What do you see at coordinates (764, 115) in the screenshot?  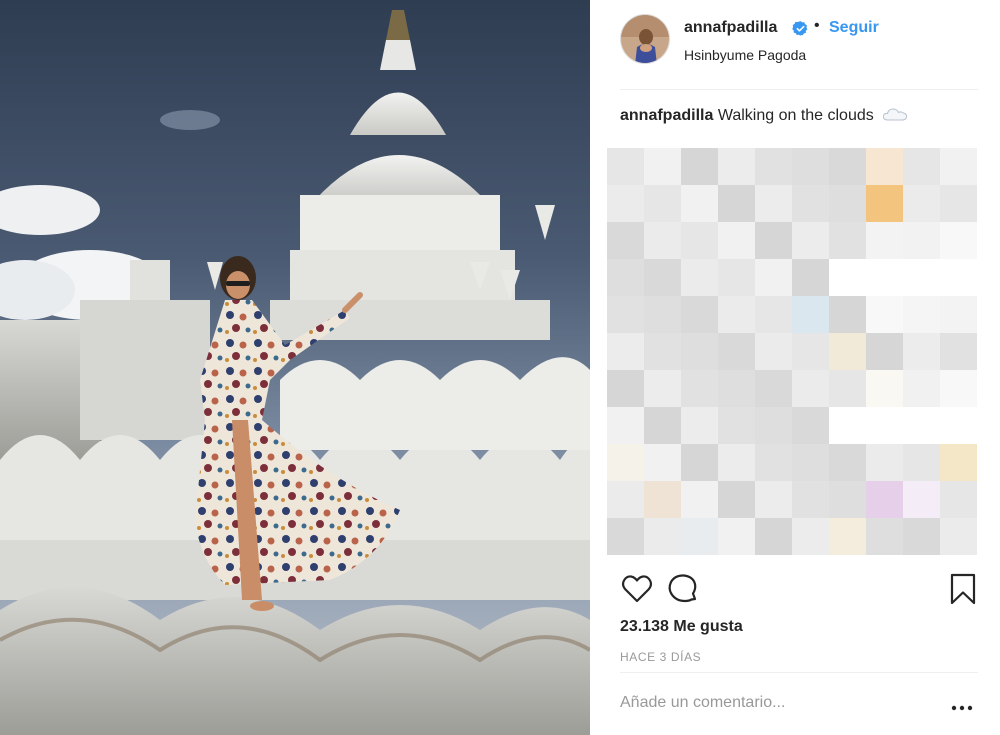 I see `post-caption: annafpadilla Walking on the clouds` at bounding box center [764, 115].